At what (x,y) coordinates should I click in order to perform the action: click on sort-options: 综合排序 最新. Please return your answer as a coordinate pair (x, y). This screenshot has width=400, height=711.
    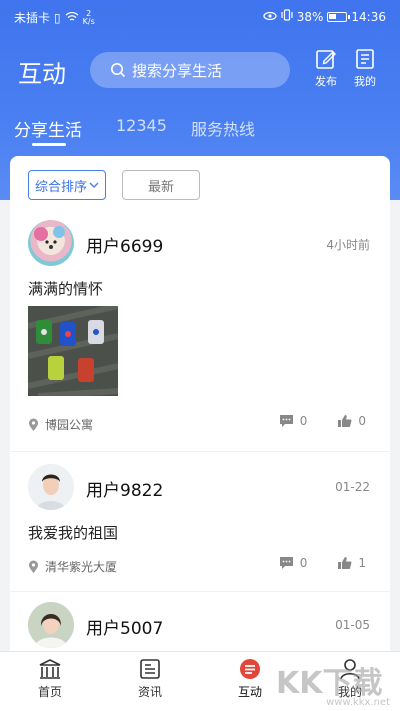
    Looking at the image, I should click on (114, 185).